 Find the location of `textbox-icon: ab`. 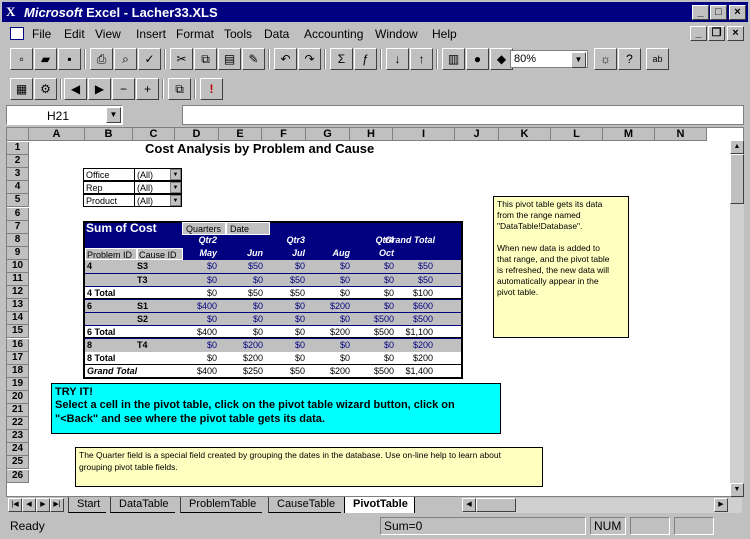

textbox-icon: ab is located at coordinates (657, 59).